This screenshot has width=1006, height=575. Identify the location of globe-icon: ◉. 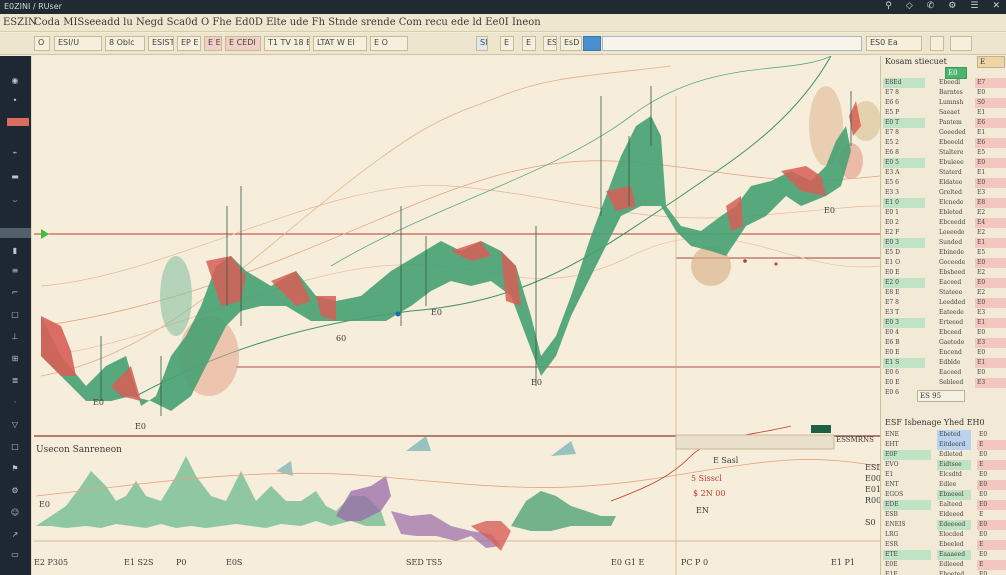
(15, 81).